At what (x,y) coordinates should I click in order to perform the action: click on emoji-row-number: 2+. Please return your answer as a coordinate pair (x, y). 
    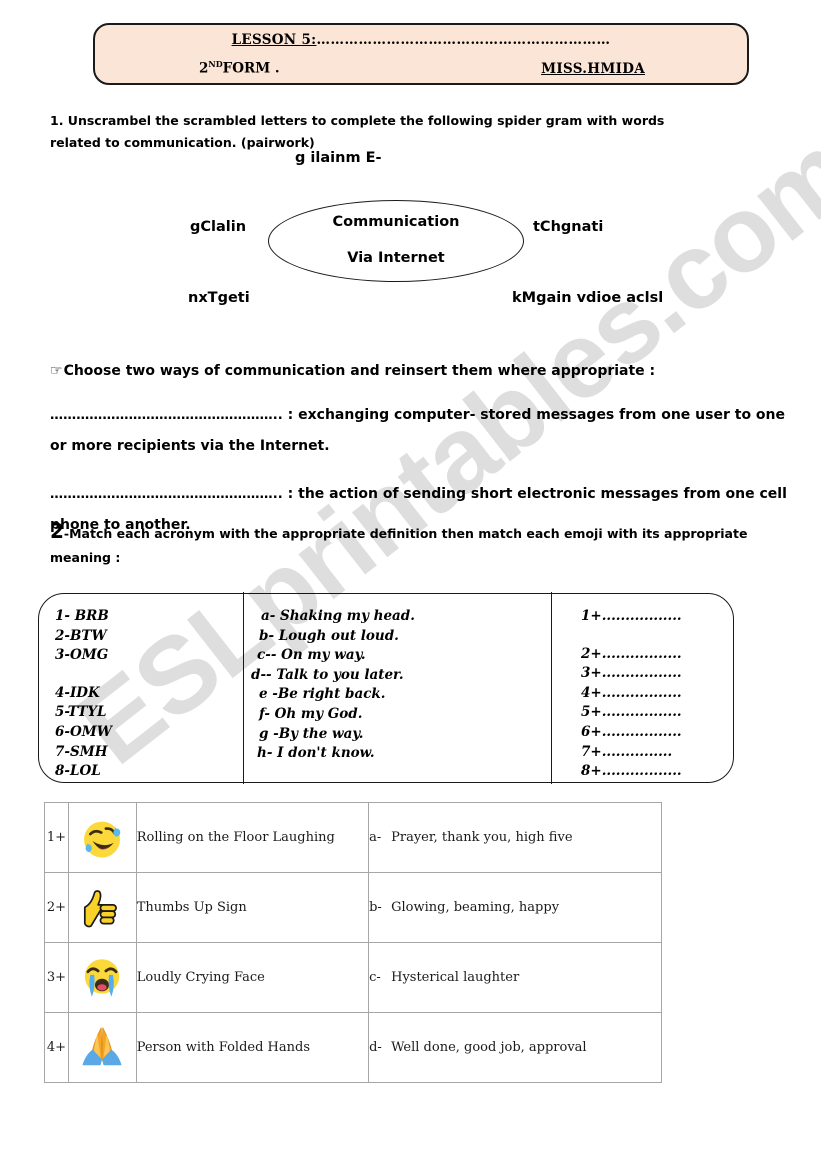
    Looking at the image, I should click on (56, 907).